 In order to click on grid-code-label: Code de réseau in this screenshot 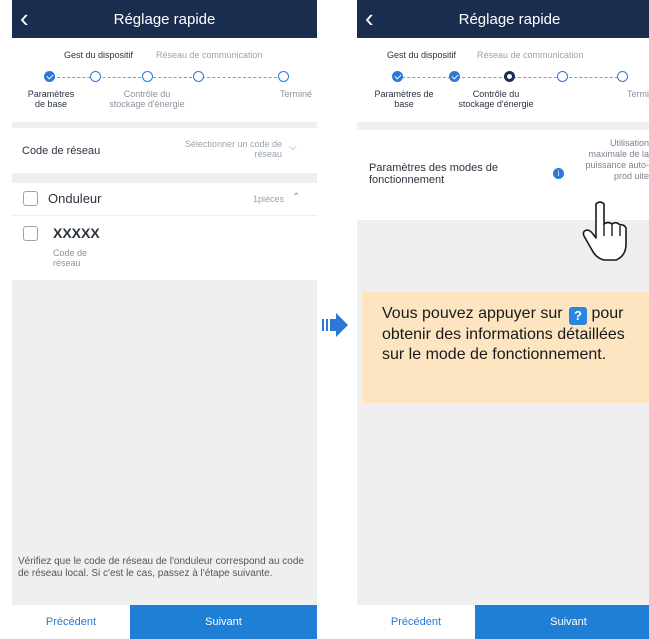, I will do `click(61, 151)`.